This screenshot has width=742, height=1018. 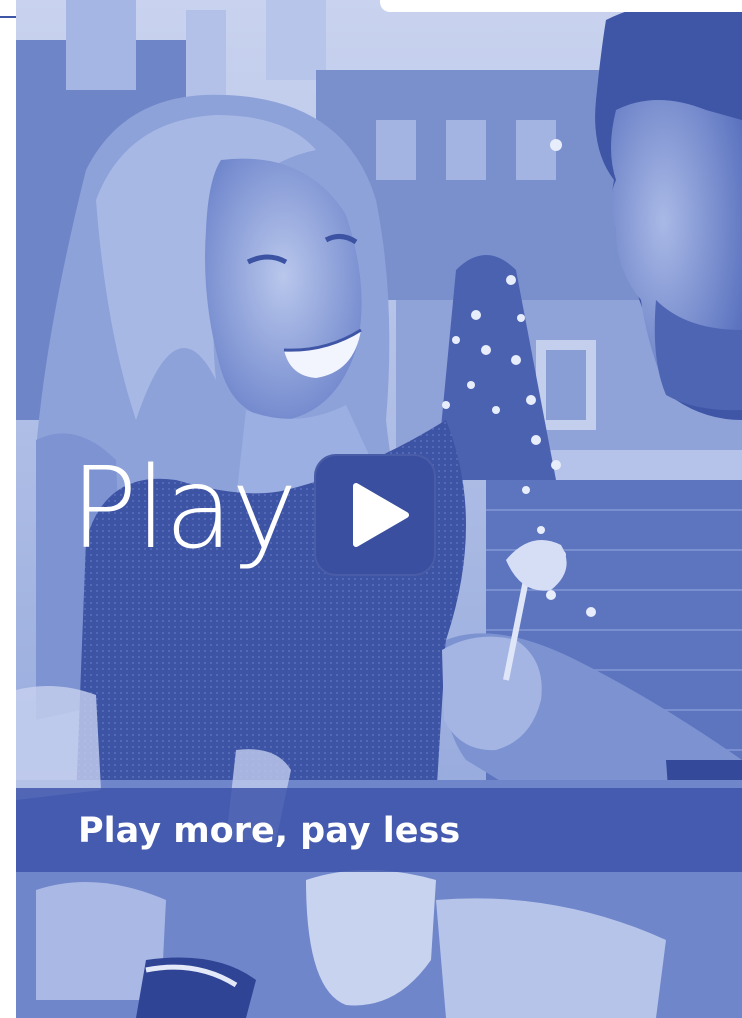 I want to click on top-edge-cutout, so click(x=561, y=6).